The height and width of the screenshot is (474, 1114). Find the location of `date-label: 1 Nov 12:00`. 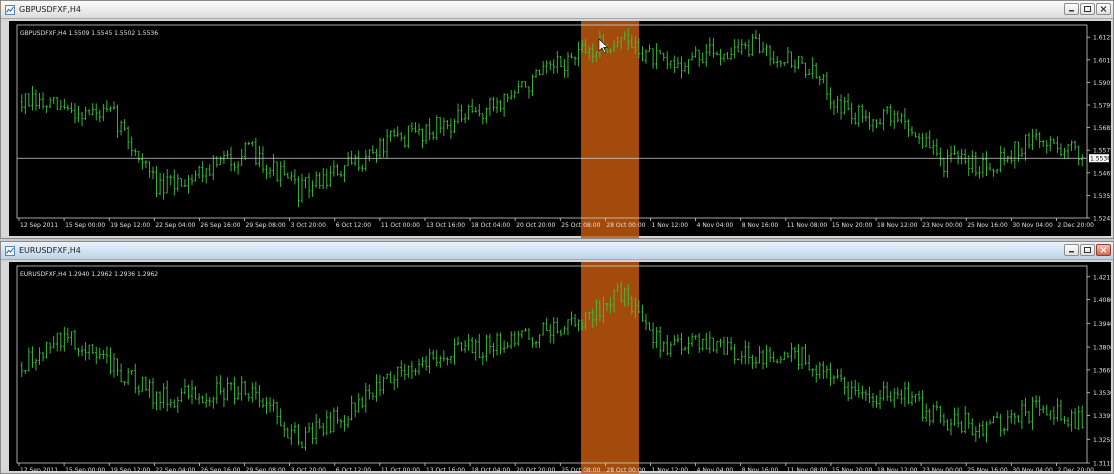

date-label: 1 Nov 12:00 is located at coordinates (669, 470).